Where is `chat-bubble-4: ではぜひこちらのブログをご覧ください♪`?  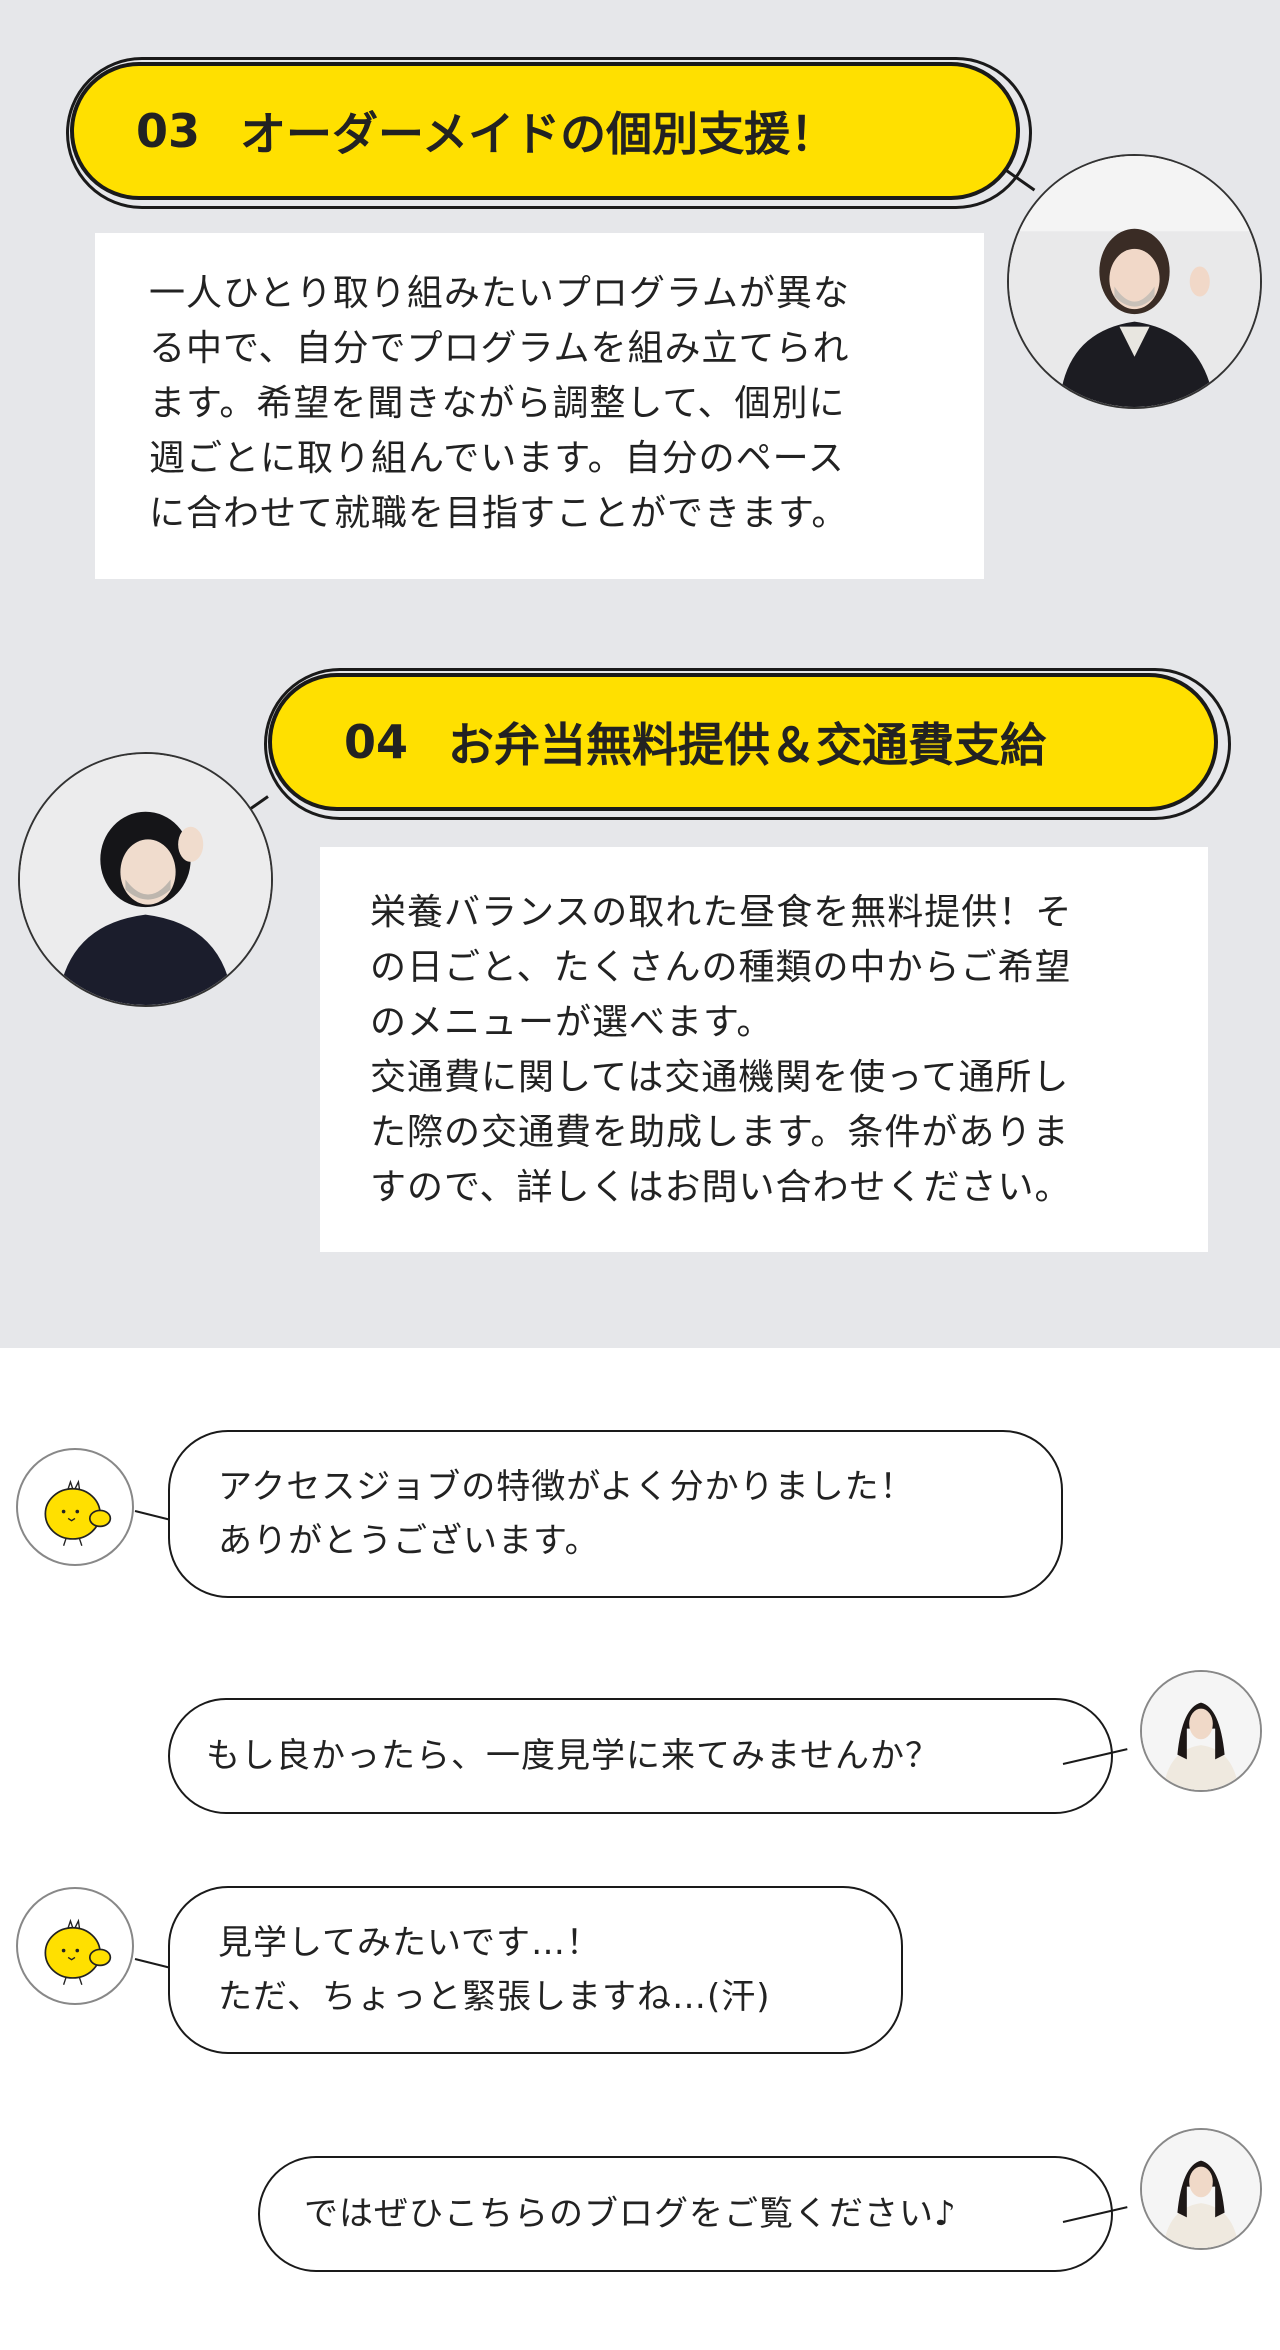
chat-bubble-4: ではぜひこちらのブログをご覧ください♪ is located at coordinates (685, 2214).